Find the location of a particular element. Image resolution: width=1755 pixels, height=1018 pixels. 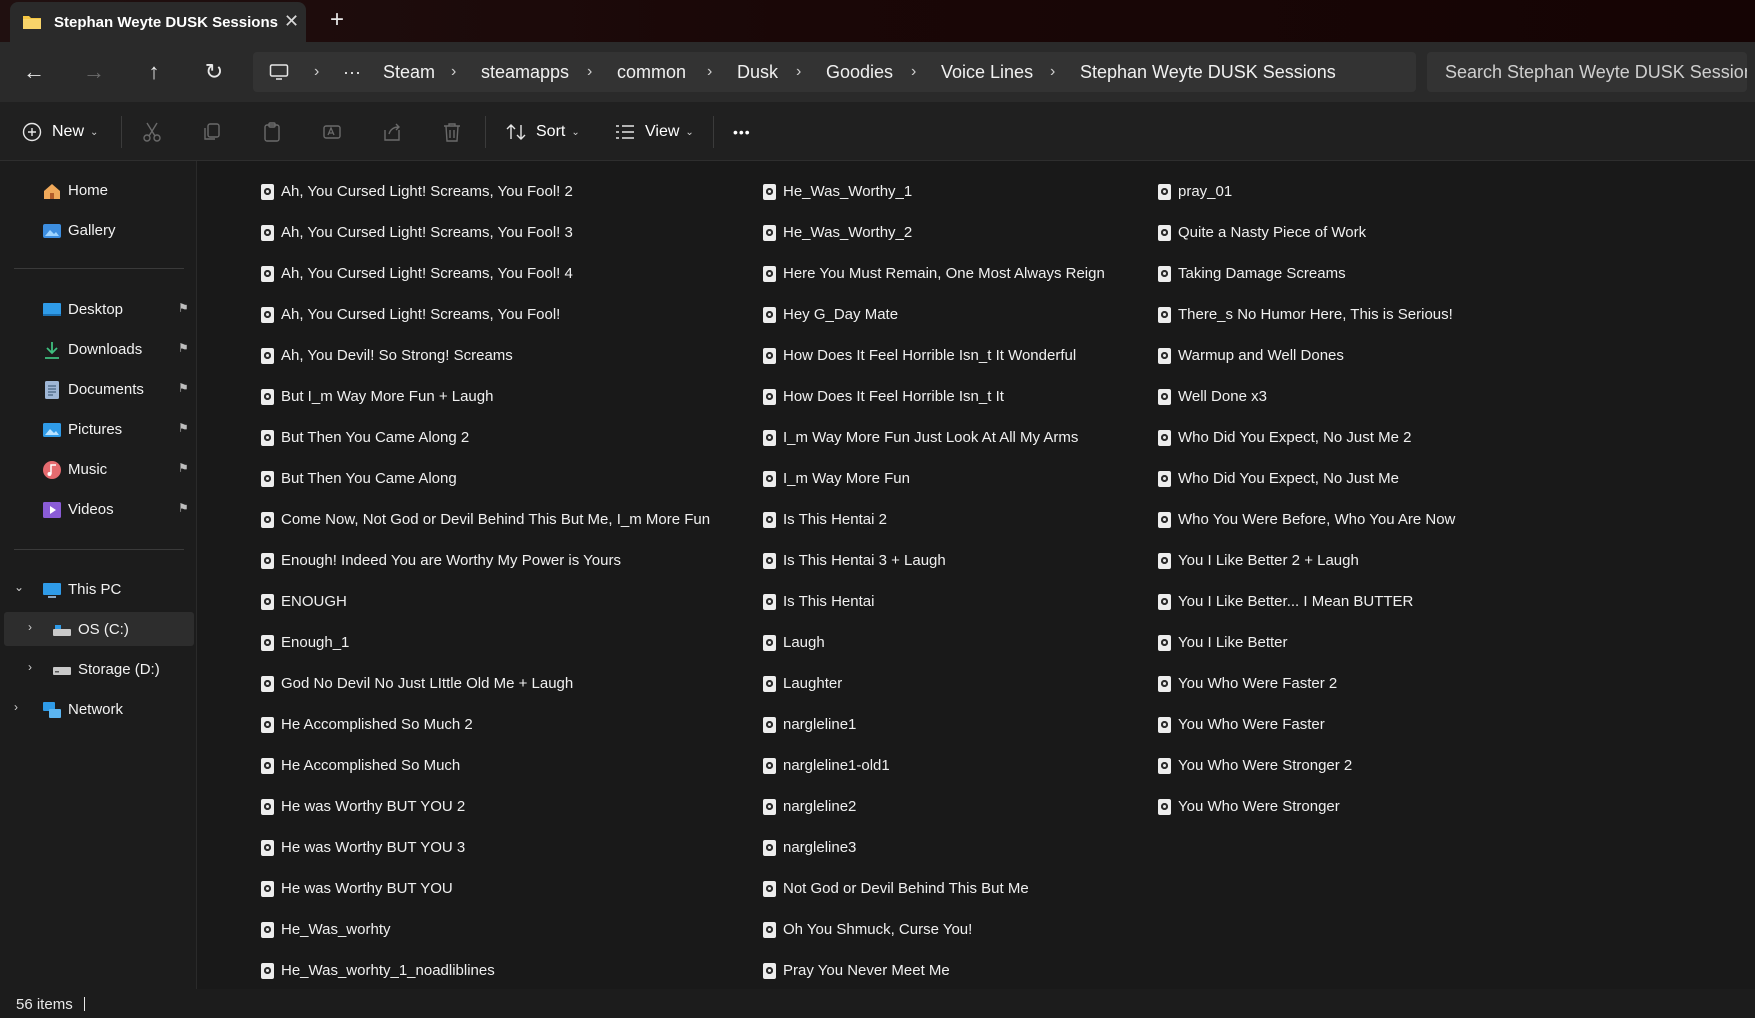

back-button: ← is located at coordinates (34, 72).